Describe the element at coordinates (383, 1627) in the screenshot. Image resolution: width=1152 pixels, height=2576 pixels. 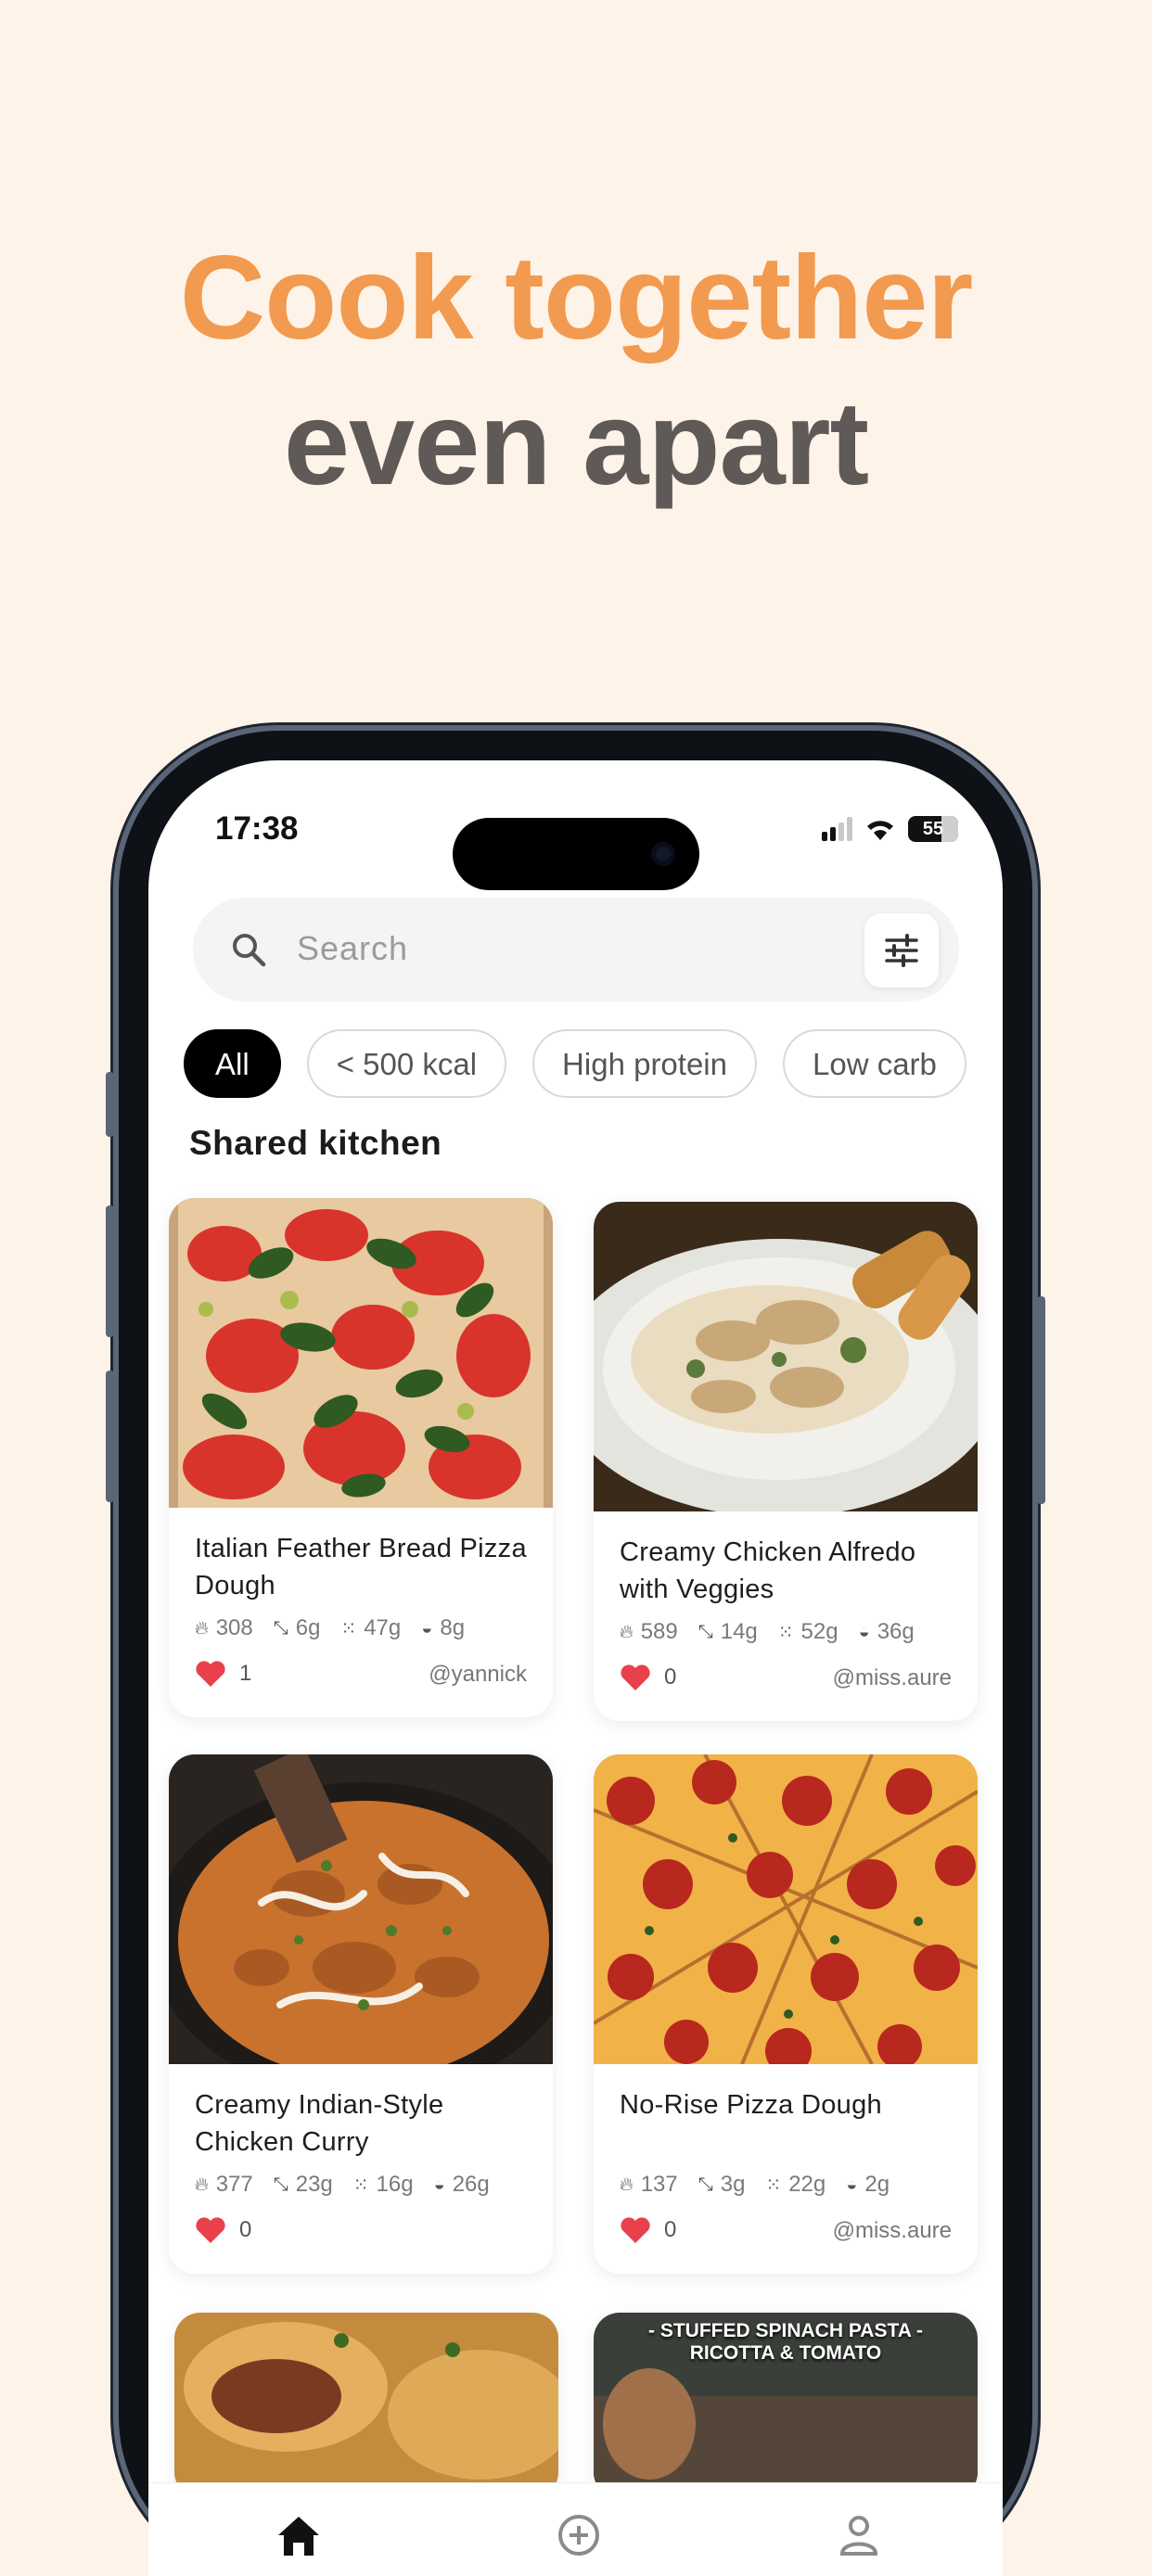
I see `carbs-value: 47g` at that location.